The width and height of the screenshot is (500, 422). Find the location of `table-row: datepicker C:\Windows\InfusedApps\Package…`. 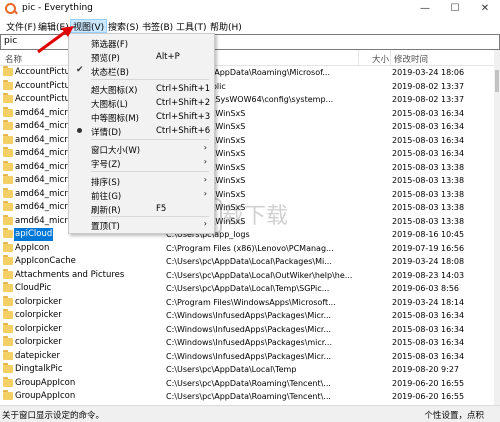

table-row: datepicker C:\Windows\InfusedApps\Package… is located at coordinates (247, 356).